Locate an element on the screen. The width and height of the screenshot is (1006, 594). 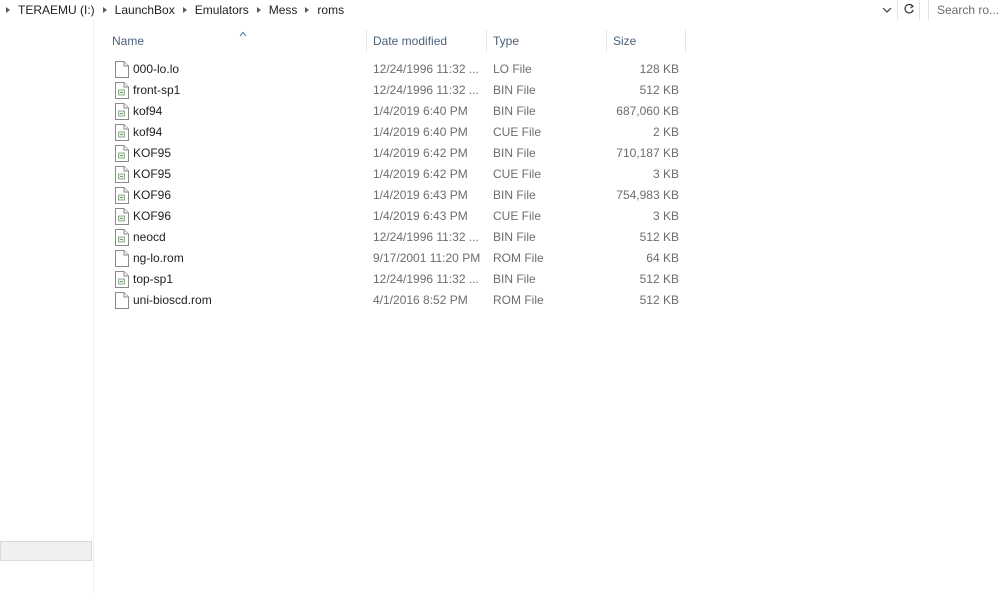
column-header-row: Name Date modified Type Size is located at coordinates (396, 41).